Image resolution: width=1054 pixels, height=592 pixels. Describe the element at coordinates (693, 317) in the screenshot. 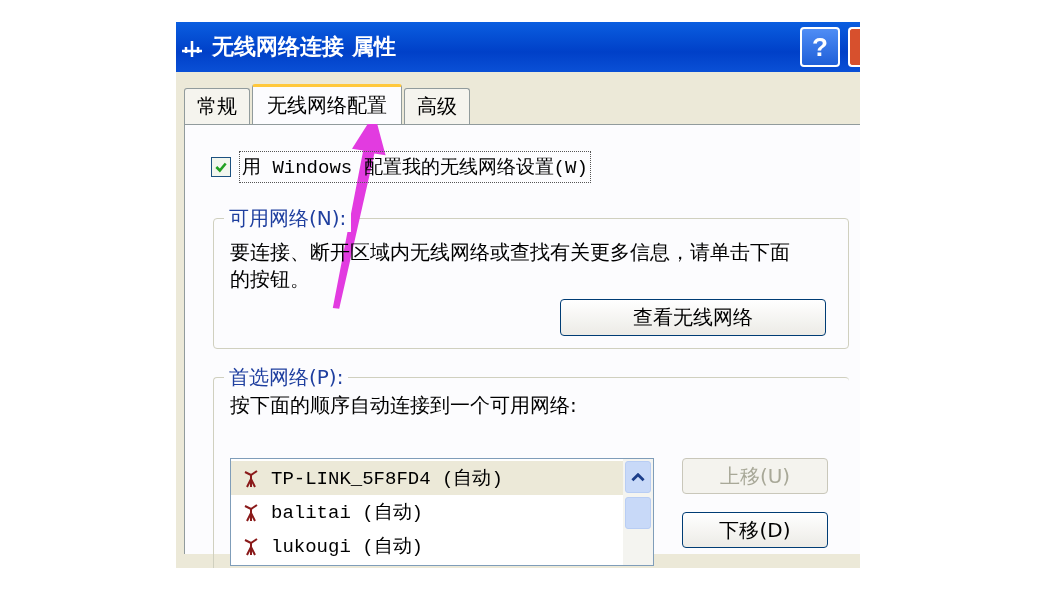

I see `view-networks-button: 查看无线网络` at that location.